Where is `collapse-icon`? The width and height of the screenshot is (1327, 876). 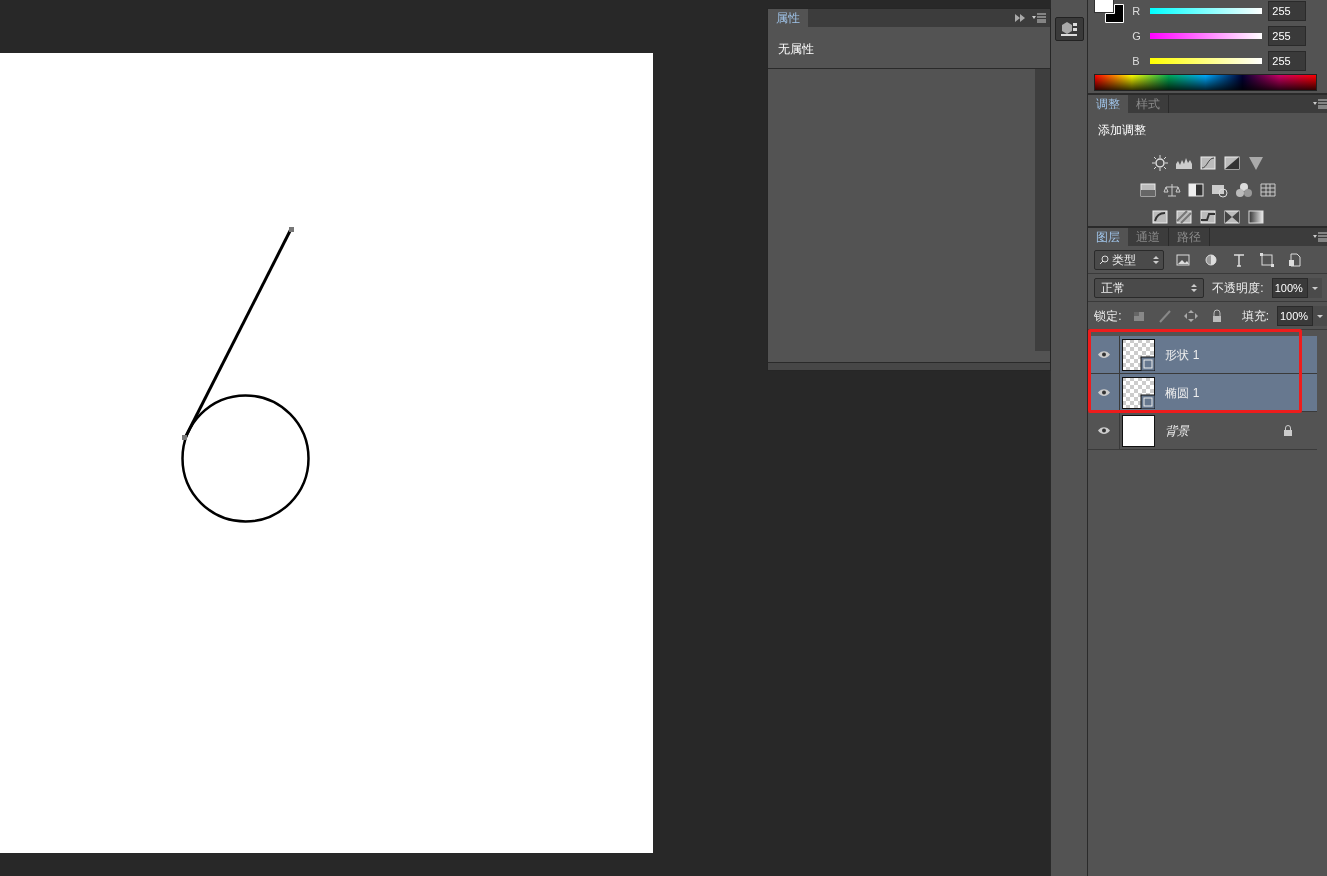
collapse-icon is located at coordinates (1020, 18).